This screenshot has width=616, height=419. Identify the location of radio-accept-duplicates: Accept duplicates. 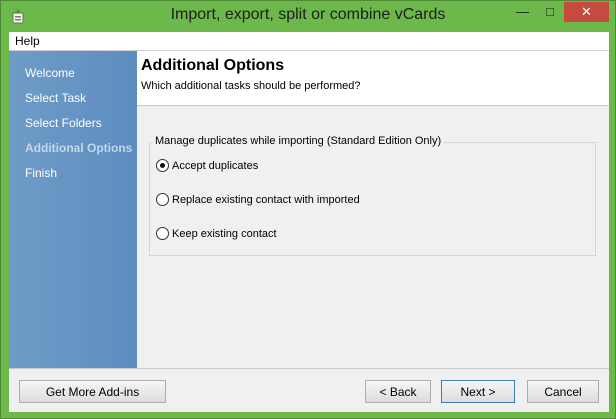
(207, 165).